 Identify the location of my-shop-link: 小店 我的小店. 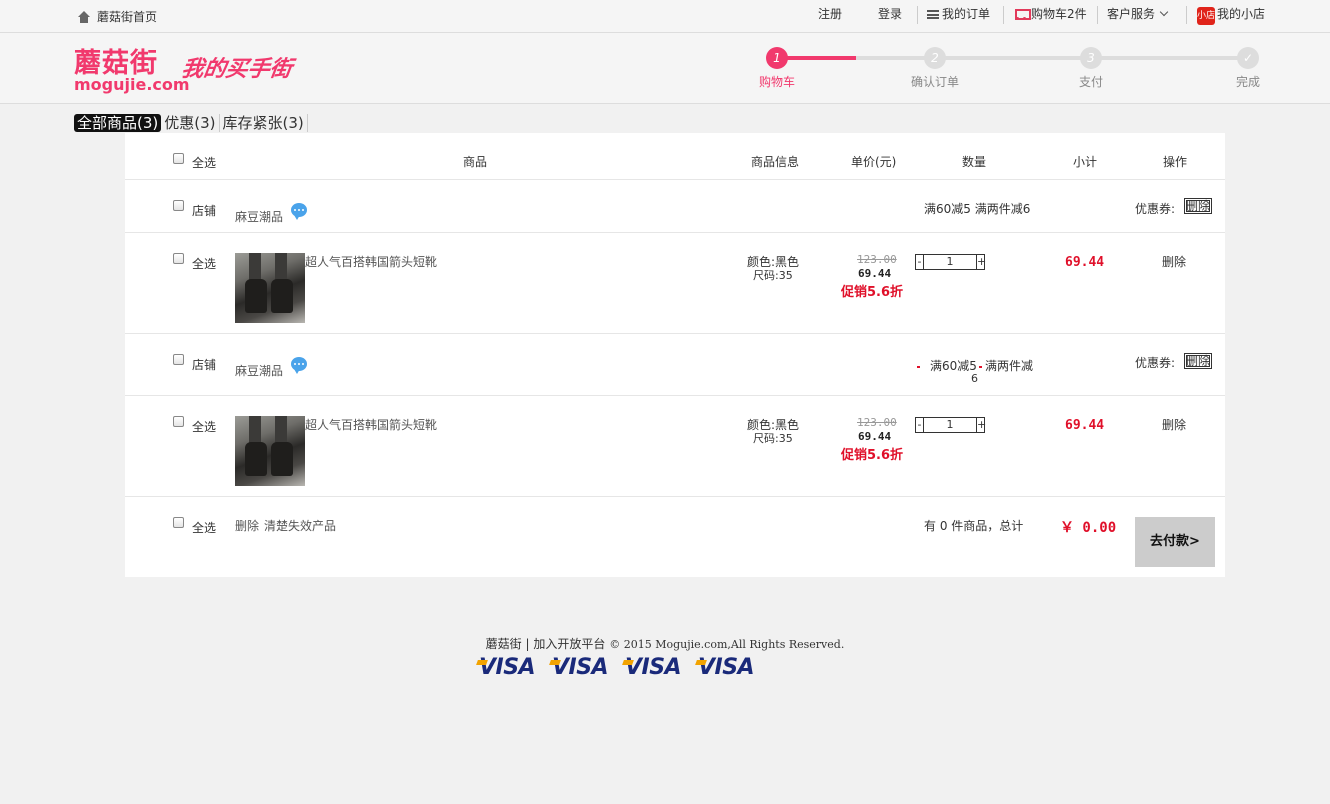
(1231, 15).